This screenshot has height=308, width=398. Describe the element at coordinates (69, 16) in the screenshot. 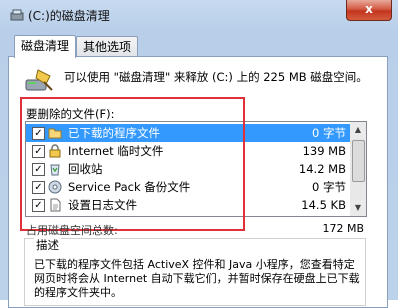

I see `window-title: (C:)的磁盘清理` at that location.